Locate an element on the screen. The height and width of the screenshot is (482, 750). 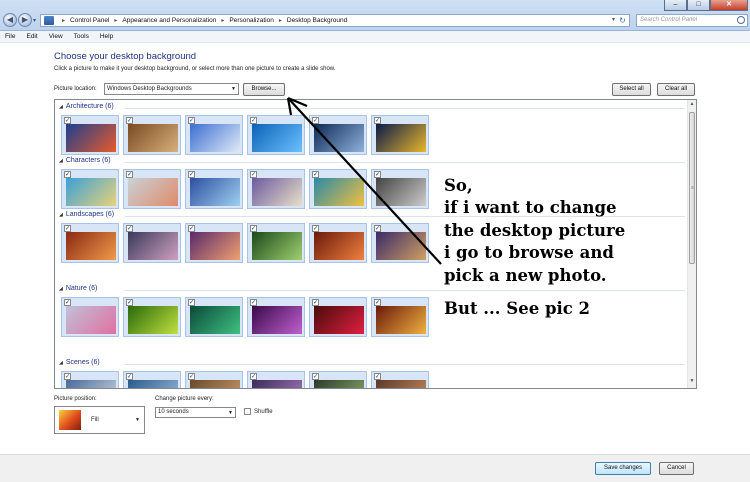
shuffle-label: Shuffle is located at coordinates (263, 411).